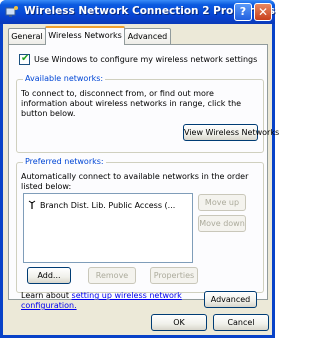 This screenshot has width=320, height=338. Describe the element at coordinates (64, 78) in the screenshot. I see `available-networks-title: Available networks:` at that location.